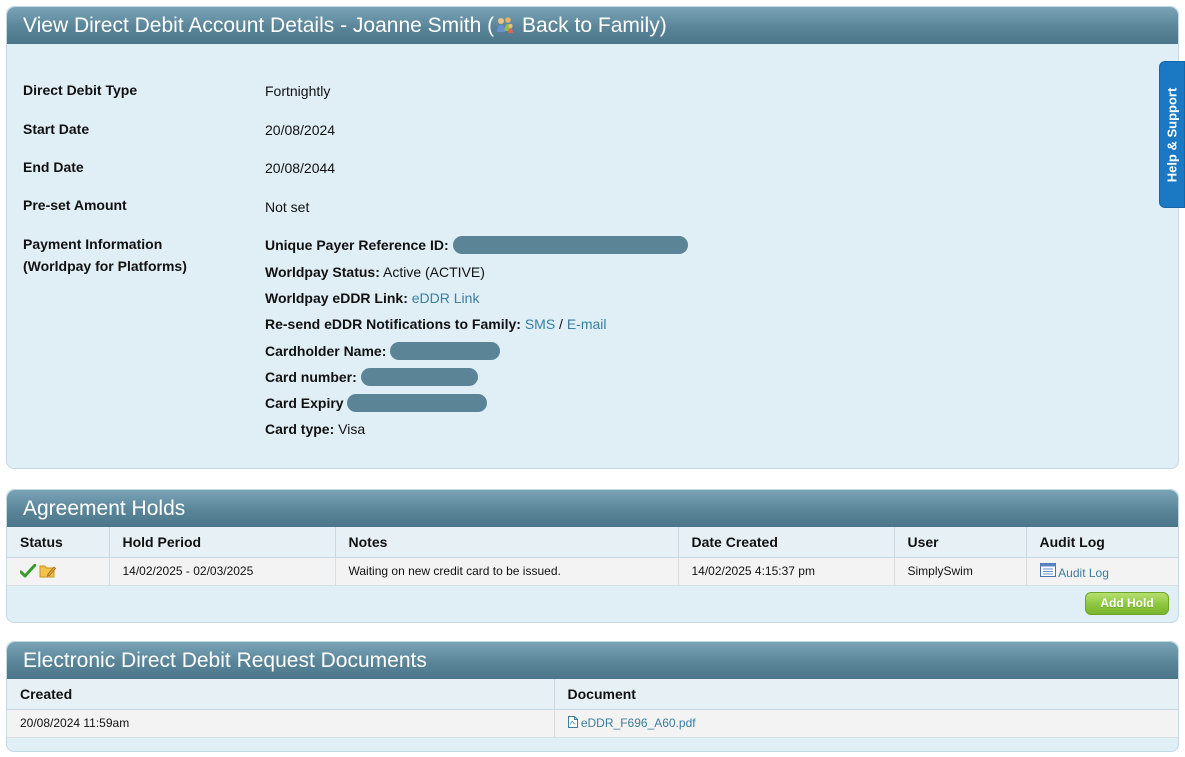 The width and height of the screenshot is (1185, 757). I want to click on doc-file-cell: eDDR_F696_A60.pdf, so click(866, 723).